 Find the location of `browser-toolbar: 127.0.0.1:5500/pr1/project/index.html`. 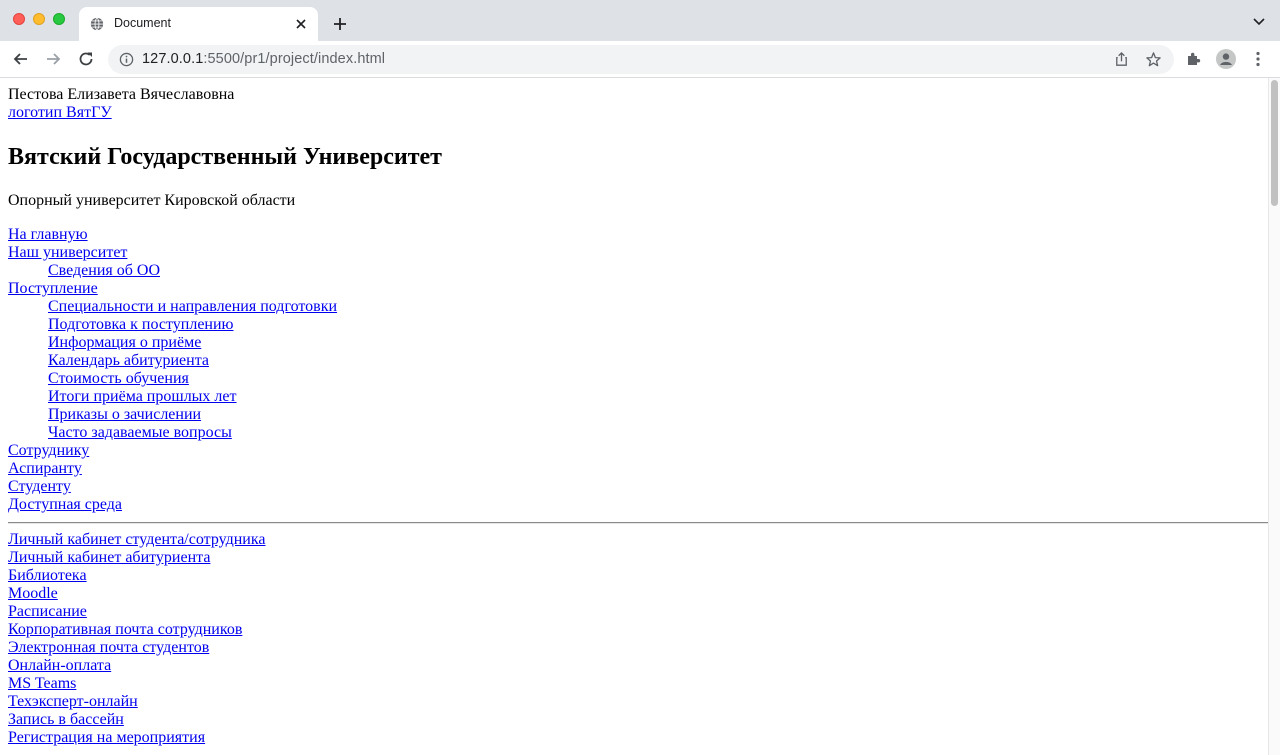

browser-toolbar: 127.0.0.1:5500/pr1/project/index.html is located at coordinates (640, 59).